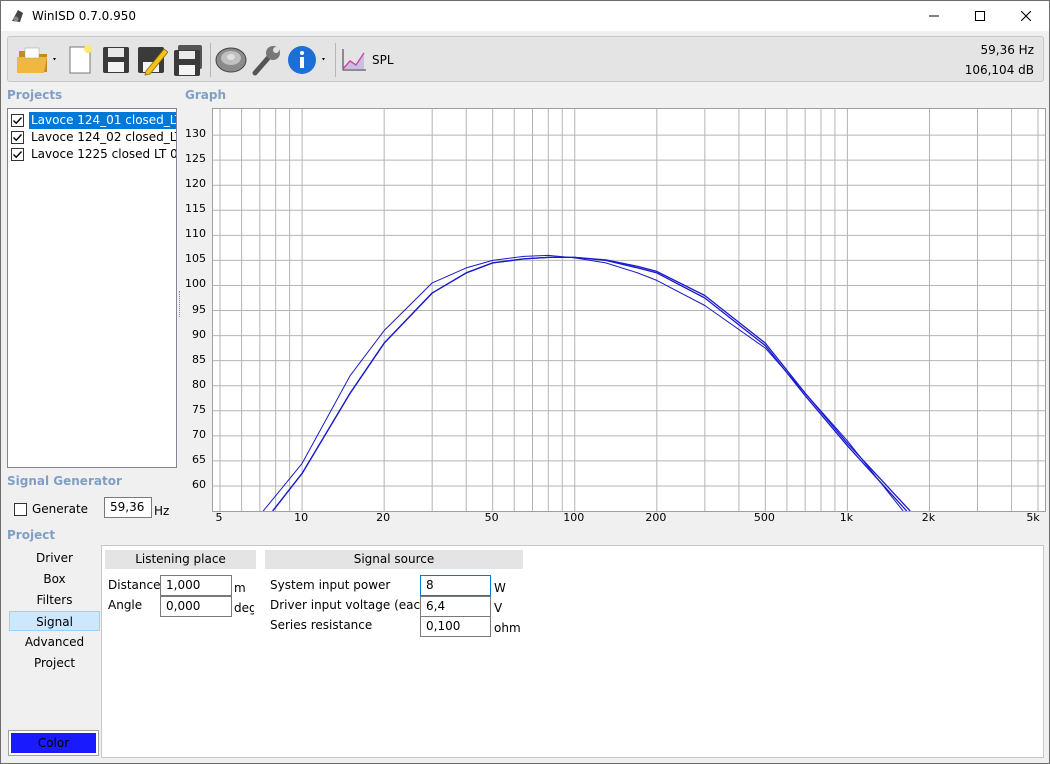 This screenshot has height=764, width=1050. Describe the element at coordinates (199, 484) in the screenshot. I see `y-tick-label: 60` at that location.